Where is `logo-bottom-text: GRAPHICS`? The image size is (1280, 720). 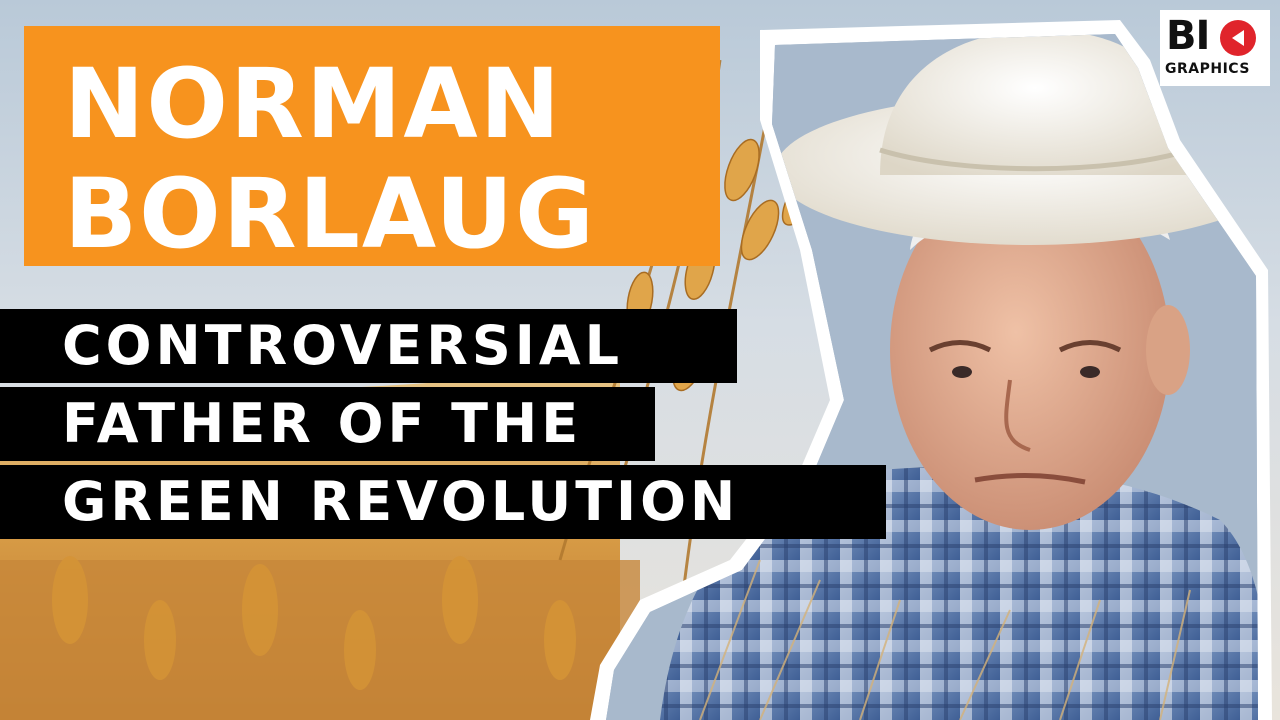 logo-bottom-text: GRAPHICS is located at coordinates (1207, 69).